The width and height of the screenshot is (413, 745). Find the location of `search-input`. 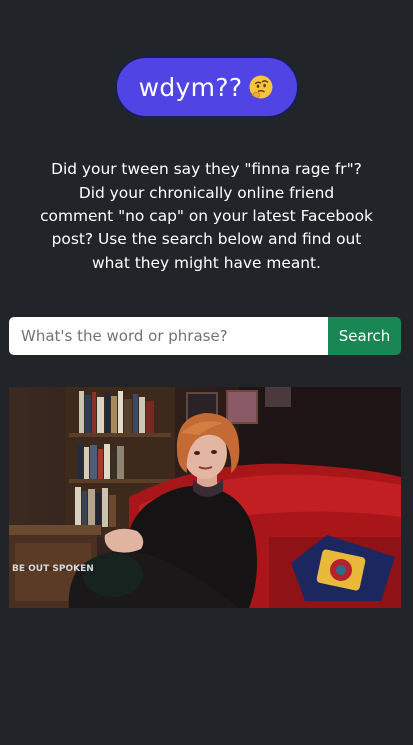

search-input is located at coordinates (168, 336).